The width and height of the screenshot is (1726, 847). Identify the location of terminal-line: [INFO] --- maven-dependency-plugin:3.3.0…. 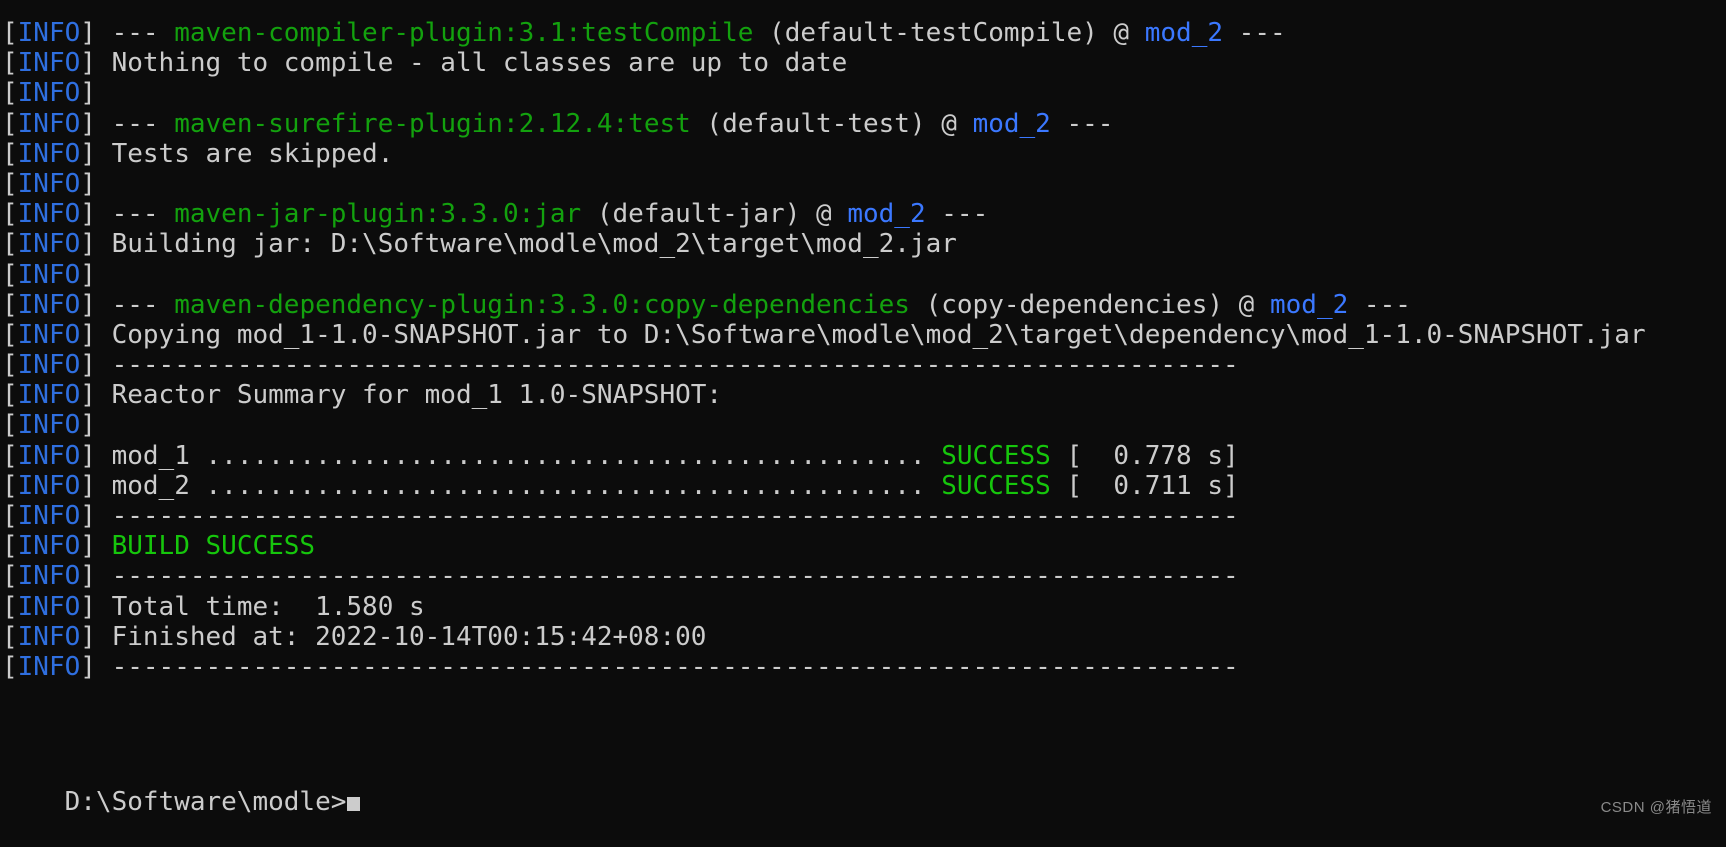
(864, 305).